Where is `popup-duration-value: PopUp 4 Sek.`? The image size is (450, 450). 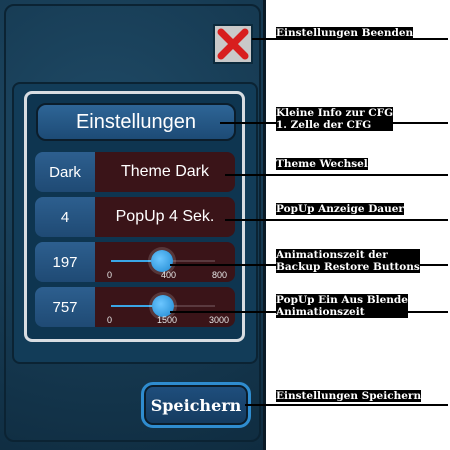
popup-duration-value: PopUp 4 Sek. is located at coordinates (165, 217).